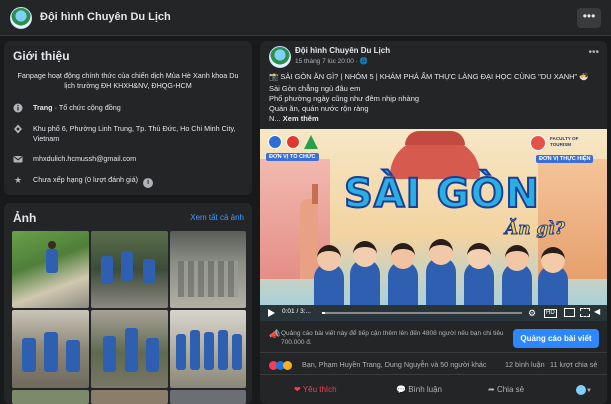  What do you see at coordinates (105, 17) in the screenshot?
I see `page-title: Đội hình Chuyên Du Lịch` at bounding box center [105, 17].